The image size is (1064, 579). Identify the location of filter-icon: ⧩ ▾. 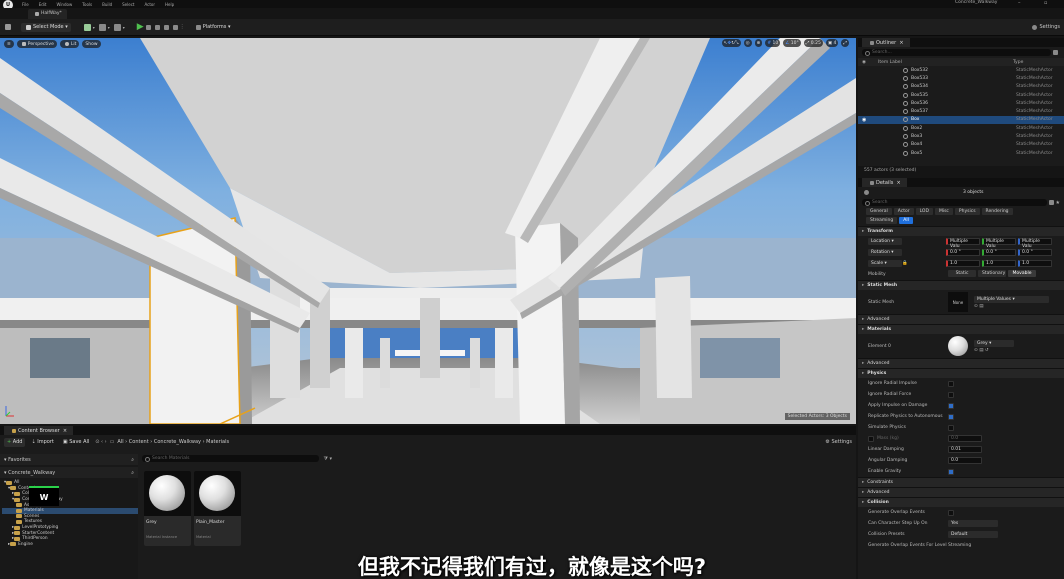
(327, 459).